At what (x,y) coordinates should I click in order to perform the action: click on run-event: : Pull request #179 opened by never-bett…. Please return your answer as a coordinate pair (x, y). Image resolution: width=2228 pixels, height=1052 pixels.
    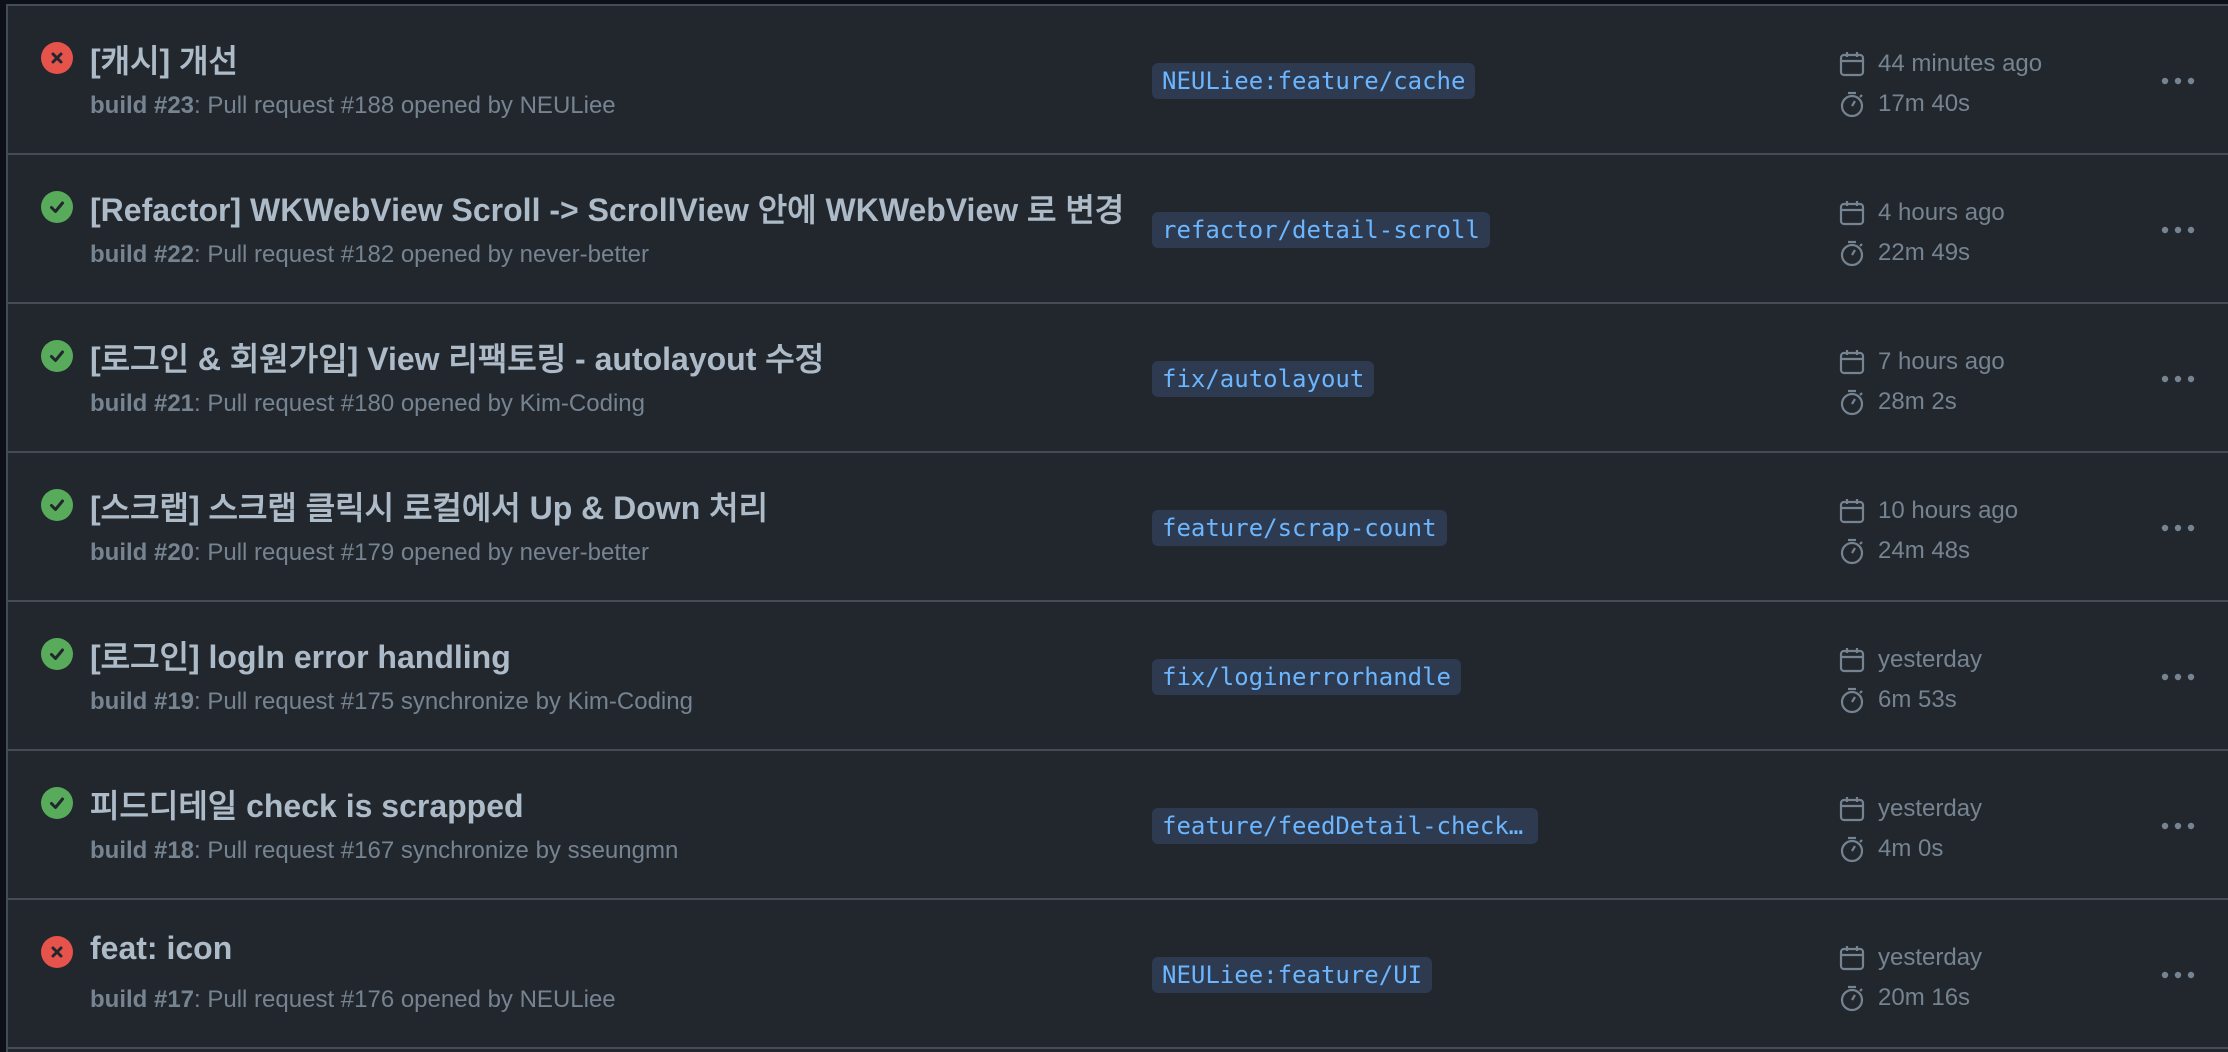
    Looking at the image, I should click on (421, 552).